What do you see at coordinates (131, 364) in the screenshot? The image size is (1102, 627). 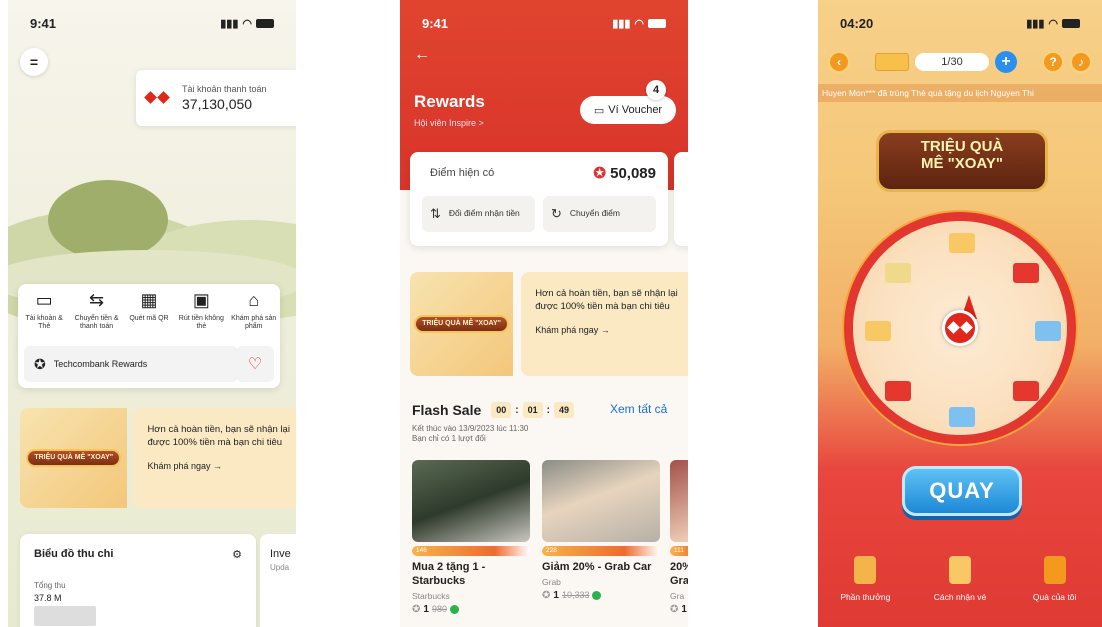 I see `rewards-button: ✪ Techcombank Rewards` at bounding box center [131, 364].